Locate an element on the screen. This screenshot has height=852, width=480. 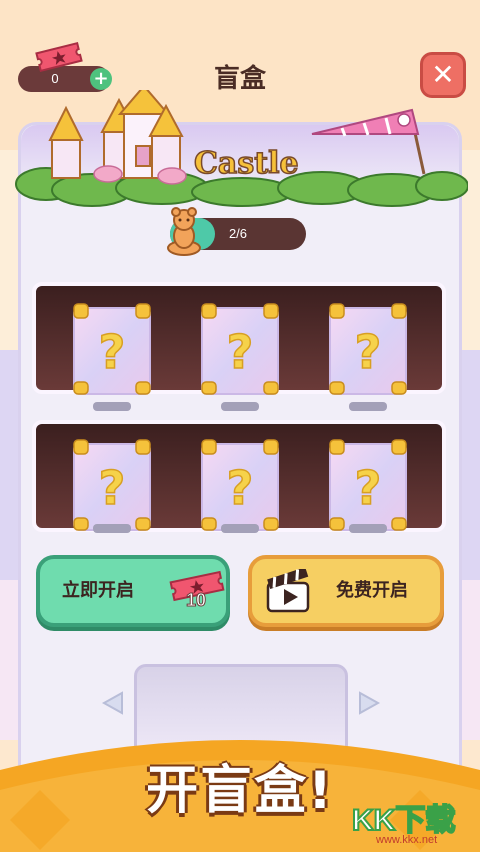
previous-arrow-icon is located at coordinates (113, 703).